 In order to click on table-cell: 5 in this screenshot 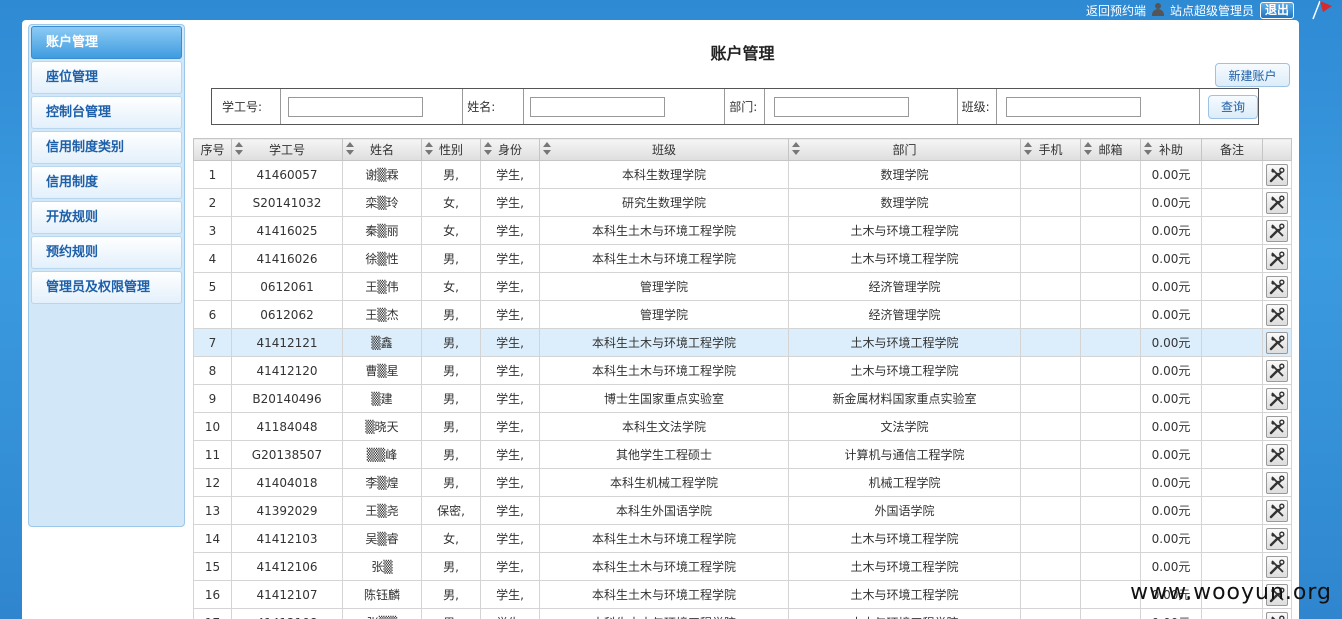, I will do `click(212, 286)`.